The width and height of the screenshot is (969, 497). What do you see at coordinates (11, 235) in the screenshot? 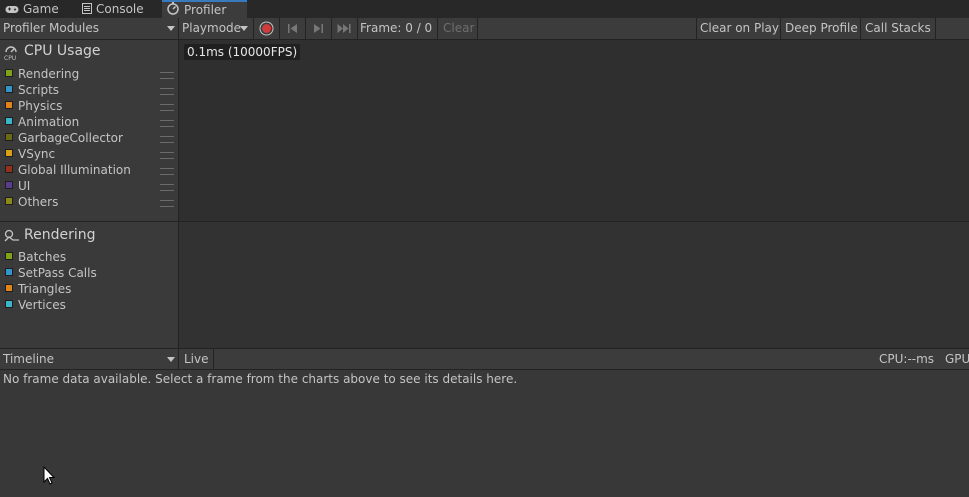
I see `rendering-icon` at bounding box center [11, 235].